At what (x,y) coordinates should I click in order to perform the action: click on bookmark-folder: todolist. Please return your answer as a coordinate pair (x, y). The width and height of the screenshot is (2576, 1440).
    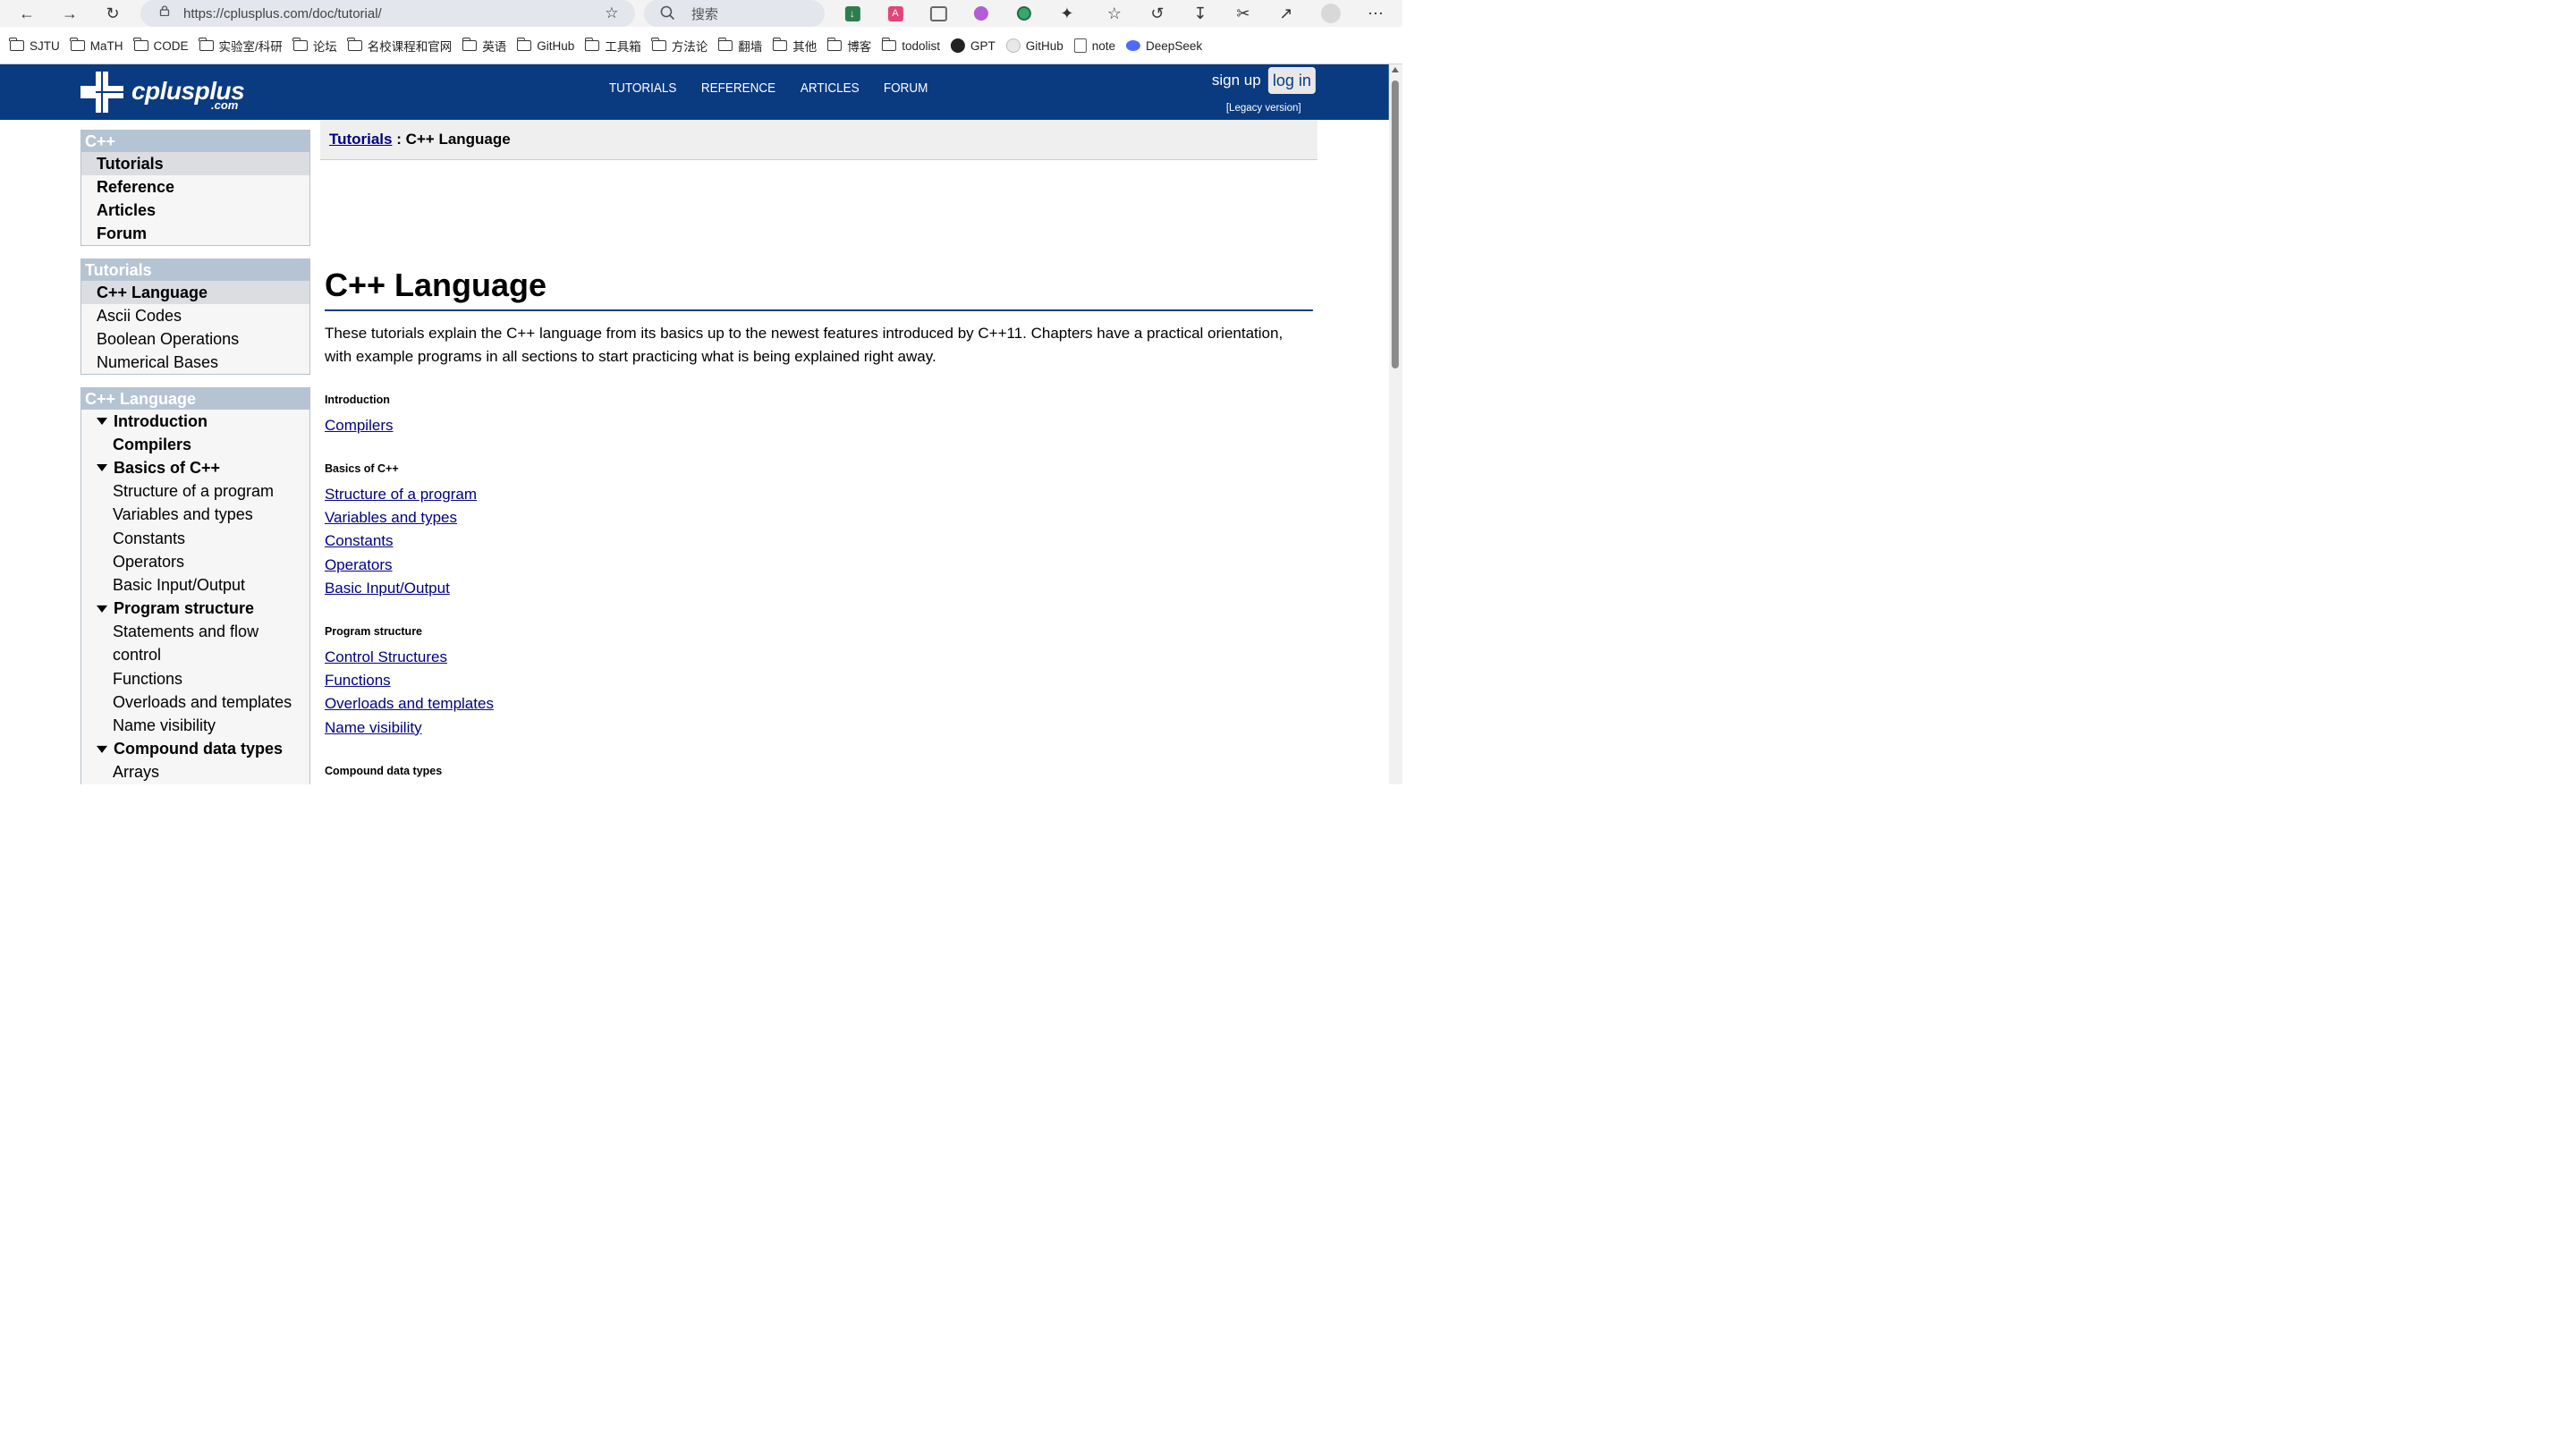
    Looking at the image, I should click on (910, 45).